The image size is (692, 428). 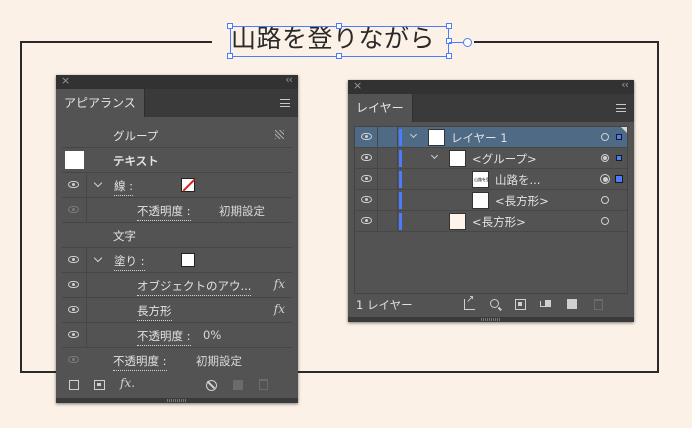 I want to click on row-text: テキスト, so click(x=177, y=160).